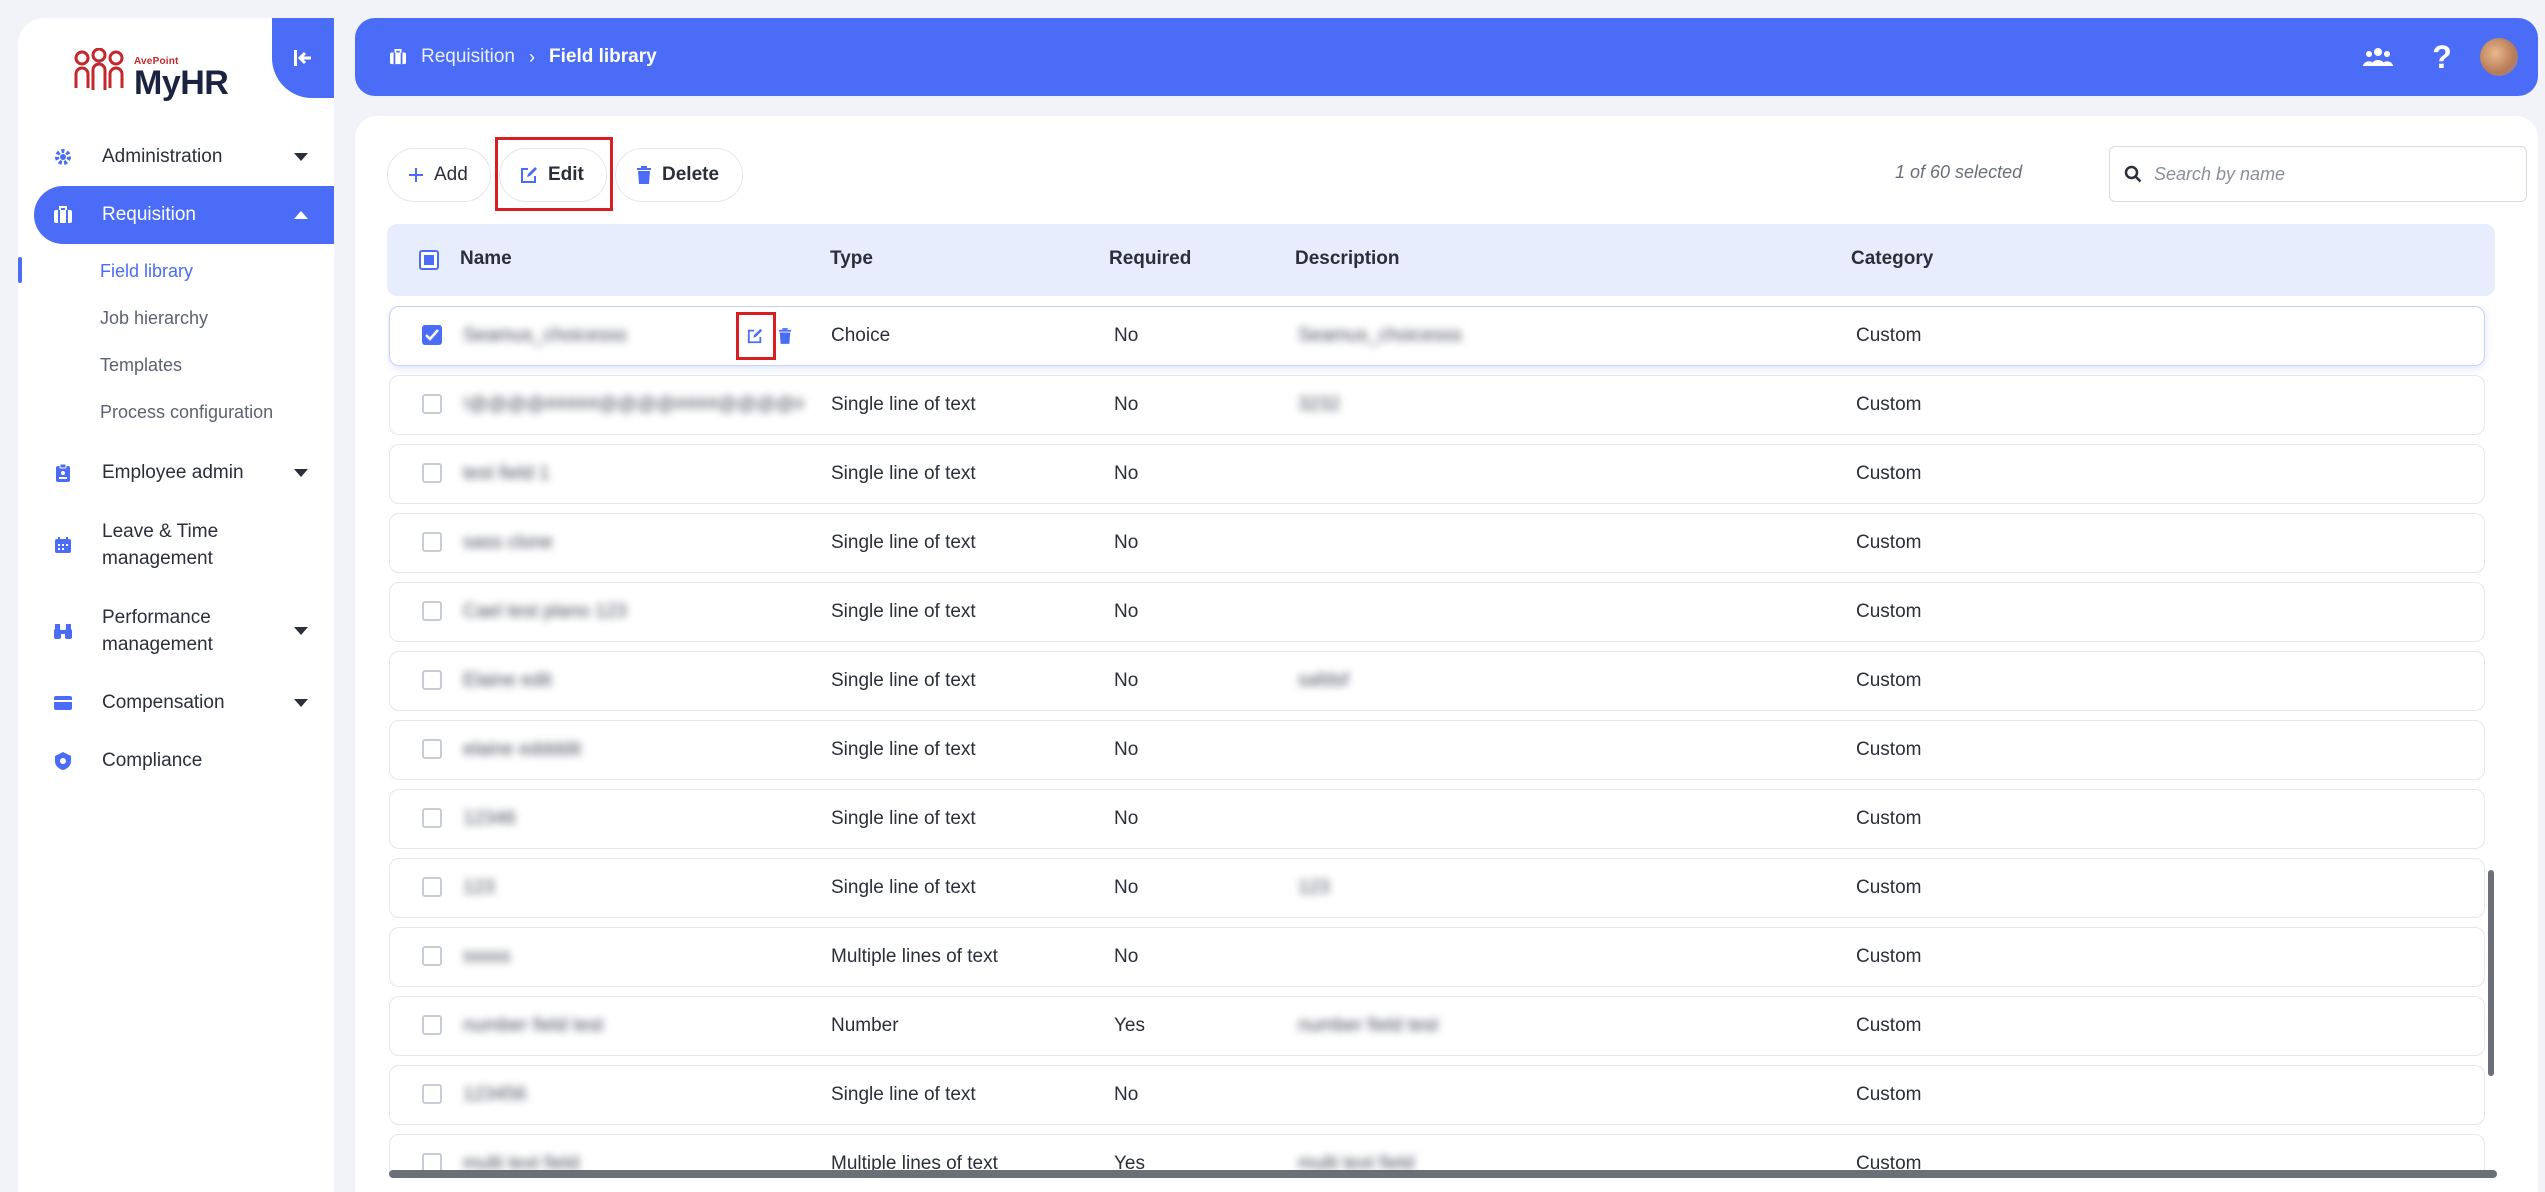 This screenshot has width=2545, height=1192. I want to click on table-row: 123456 Single line of text No Custom, so click(1437, 1095).